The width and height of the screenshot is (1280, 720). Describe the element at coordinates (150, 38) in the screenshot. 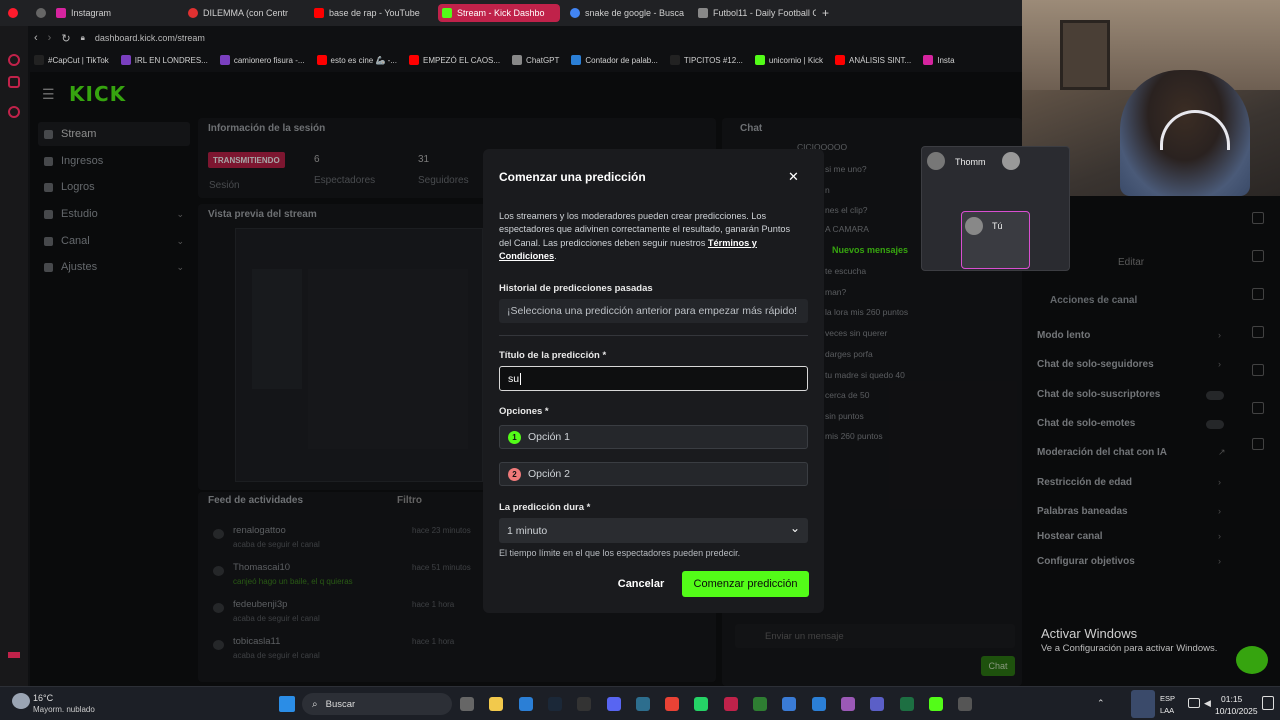

I see `url-field: dashboard.kick.com/stream` at that location.